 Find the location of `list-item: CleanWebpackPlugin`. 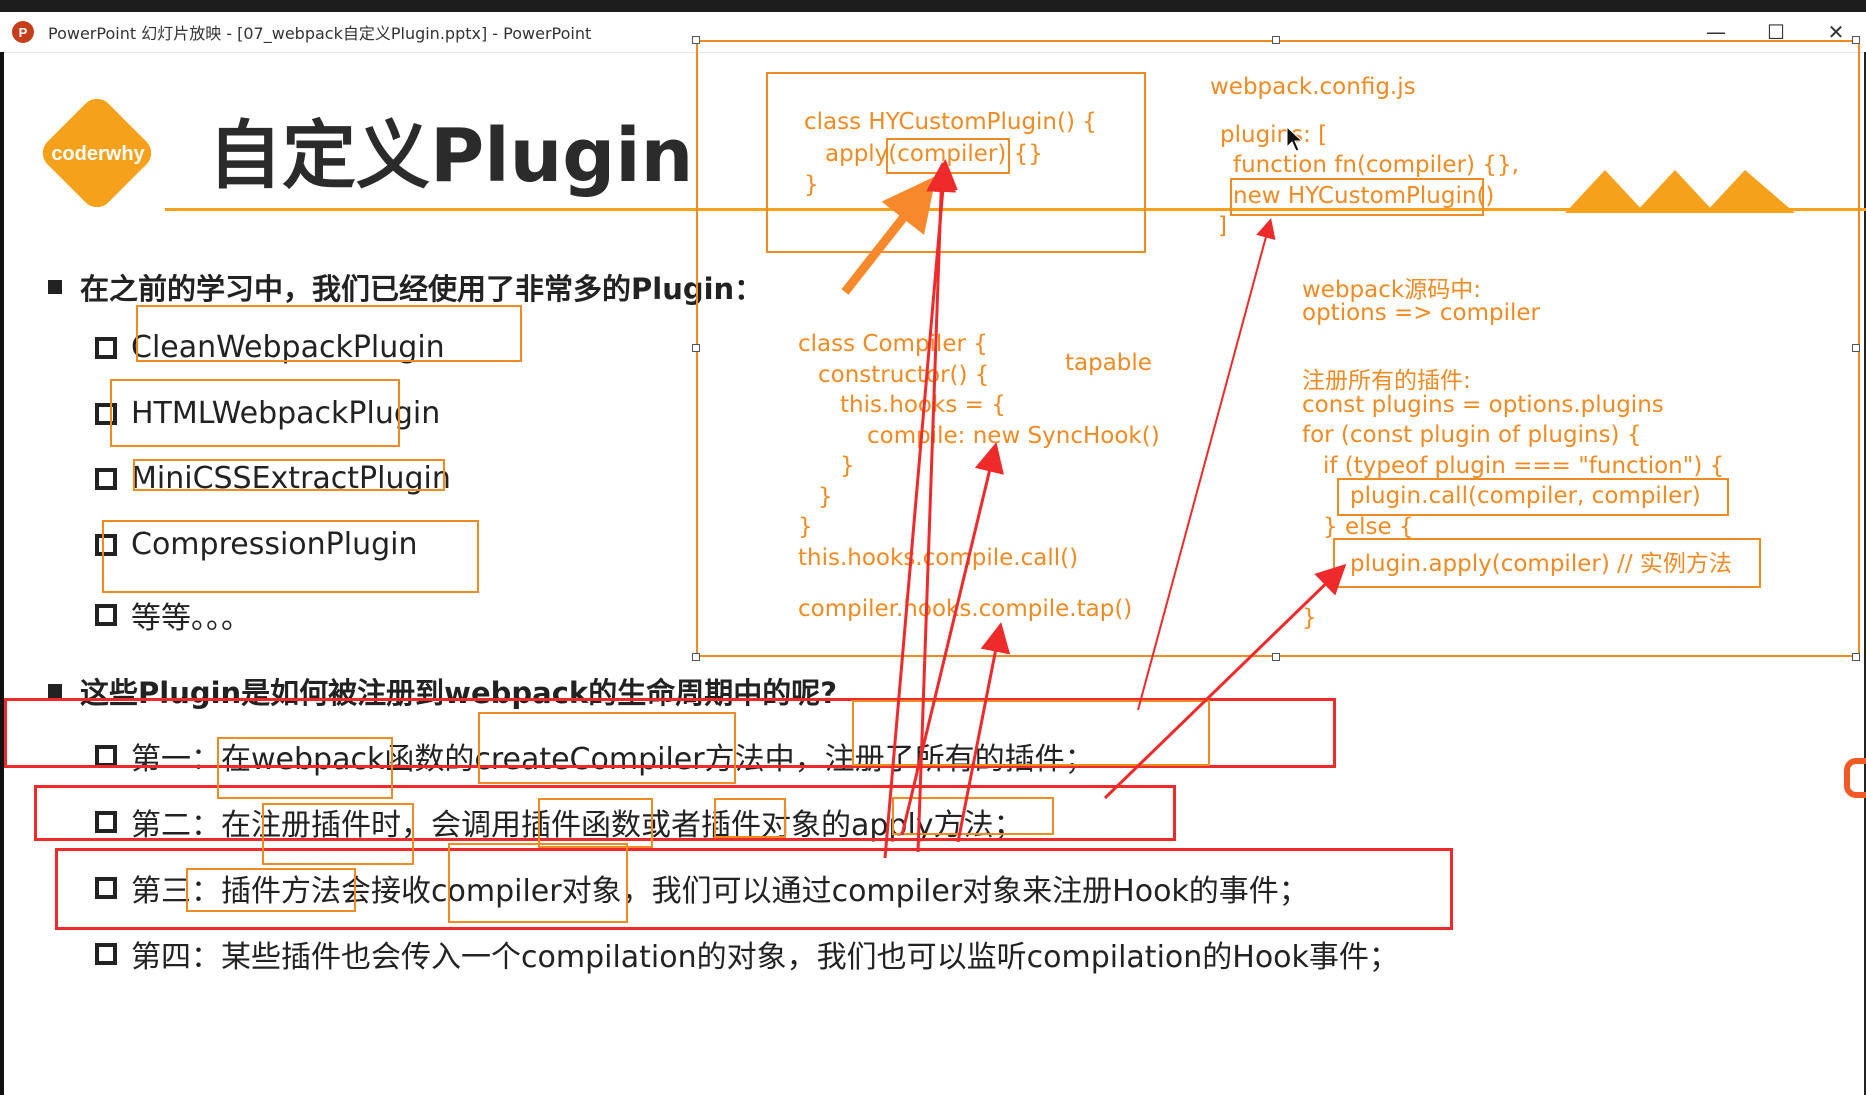

list-item: CleanWebpackPlugin is located at coordinates (270, 347).